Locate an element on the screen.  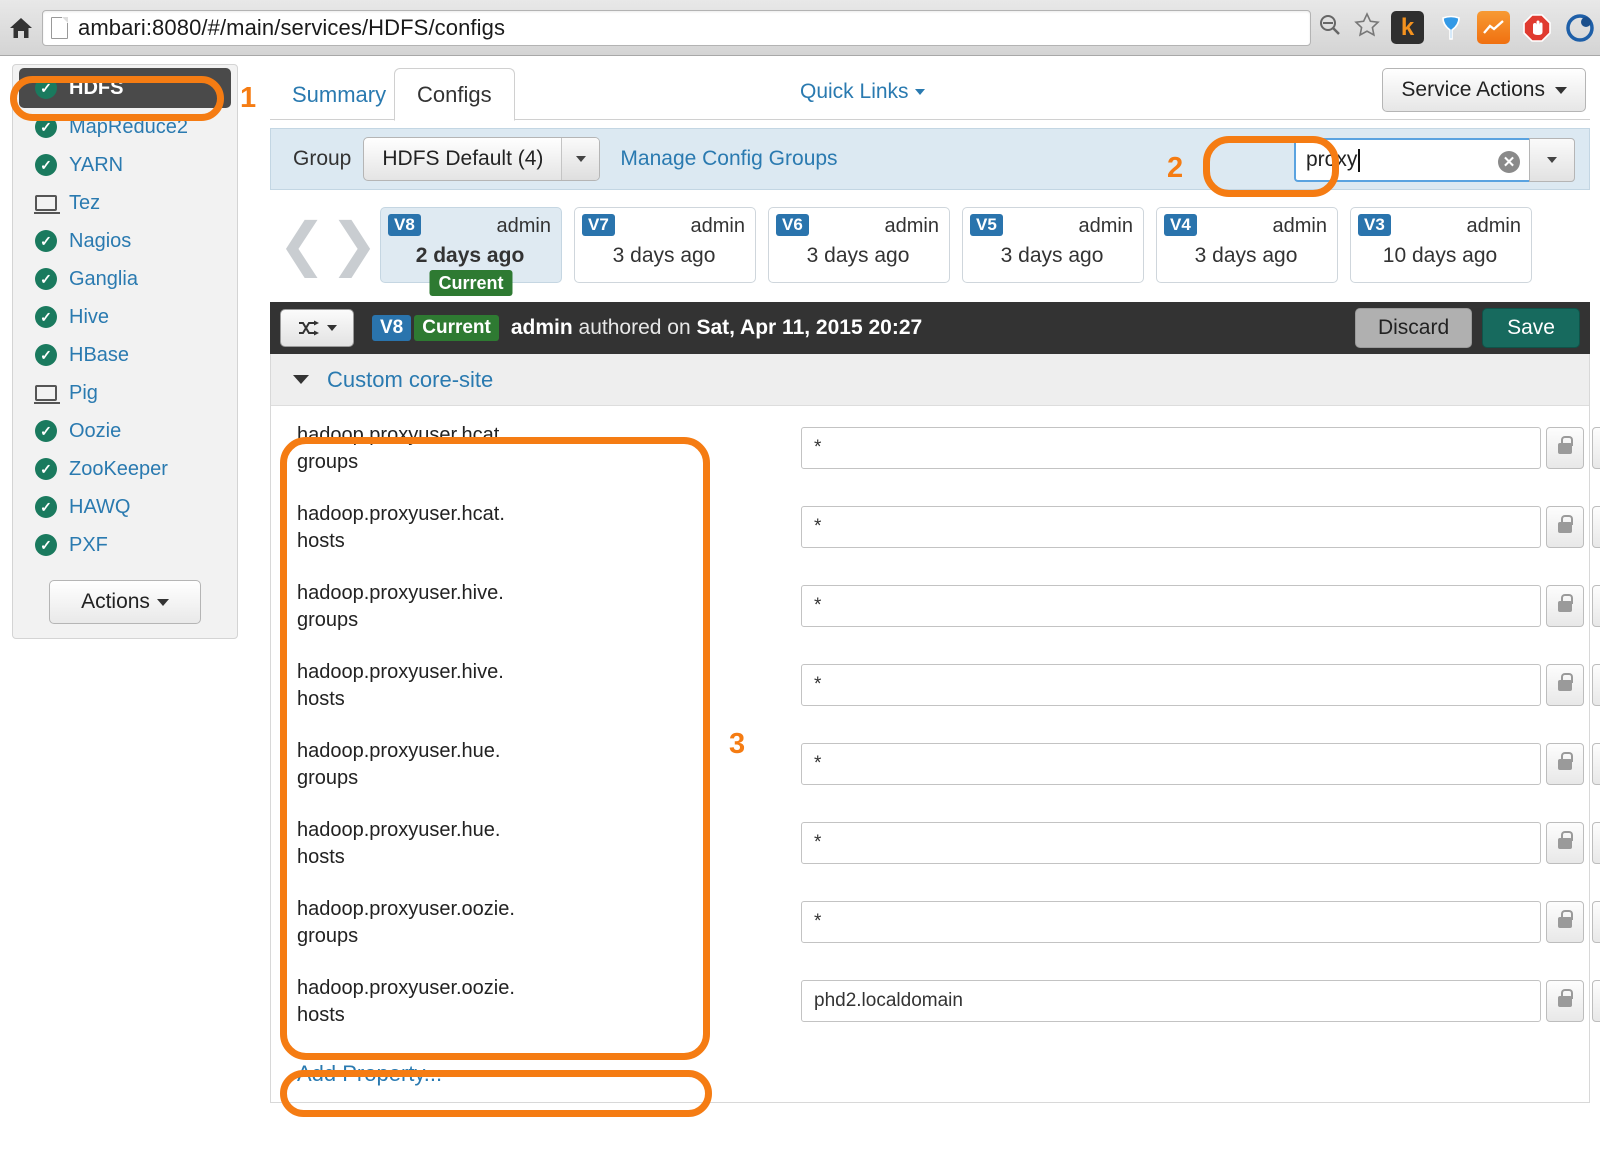
config-version-card: V7 admin 3 days ago is located at coordinates (665, 245).